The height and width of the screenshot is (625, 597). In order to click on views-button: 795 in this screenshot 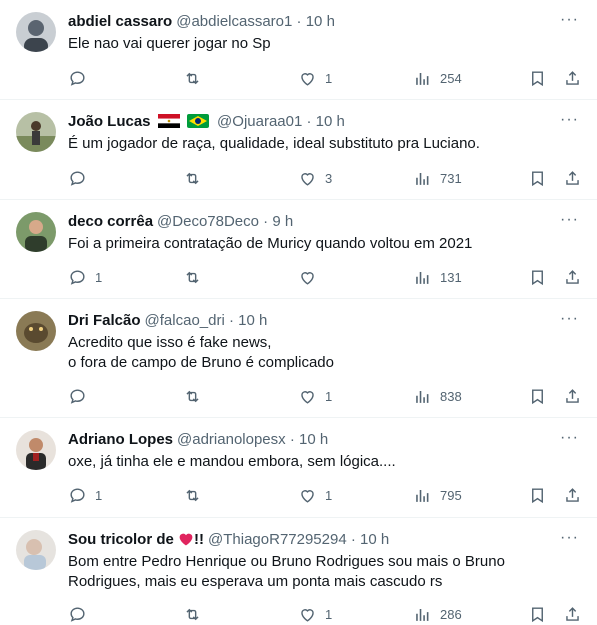, I will do `click(437, 495)`.